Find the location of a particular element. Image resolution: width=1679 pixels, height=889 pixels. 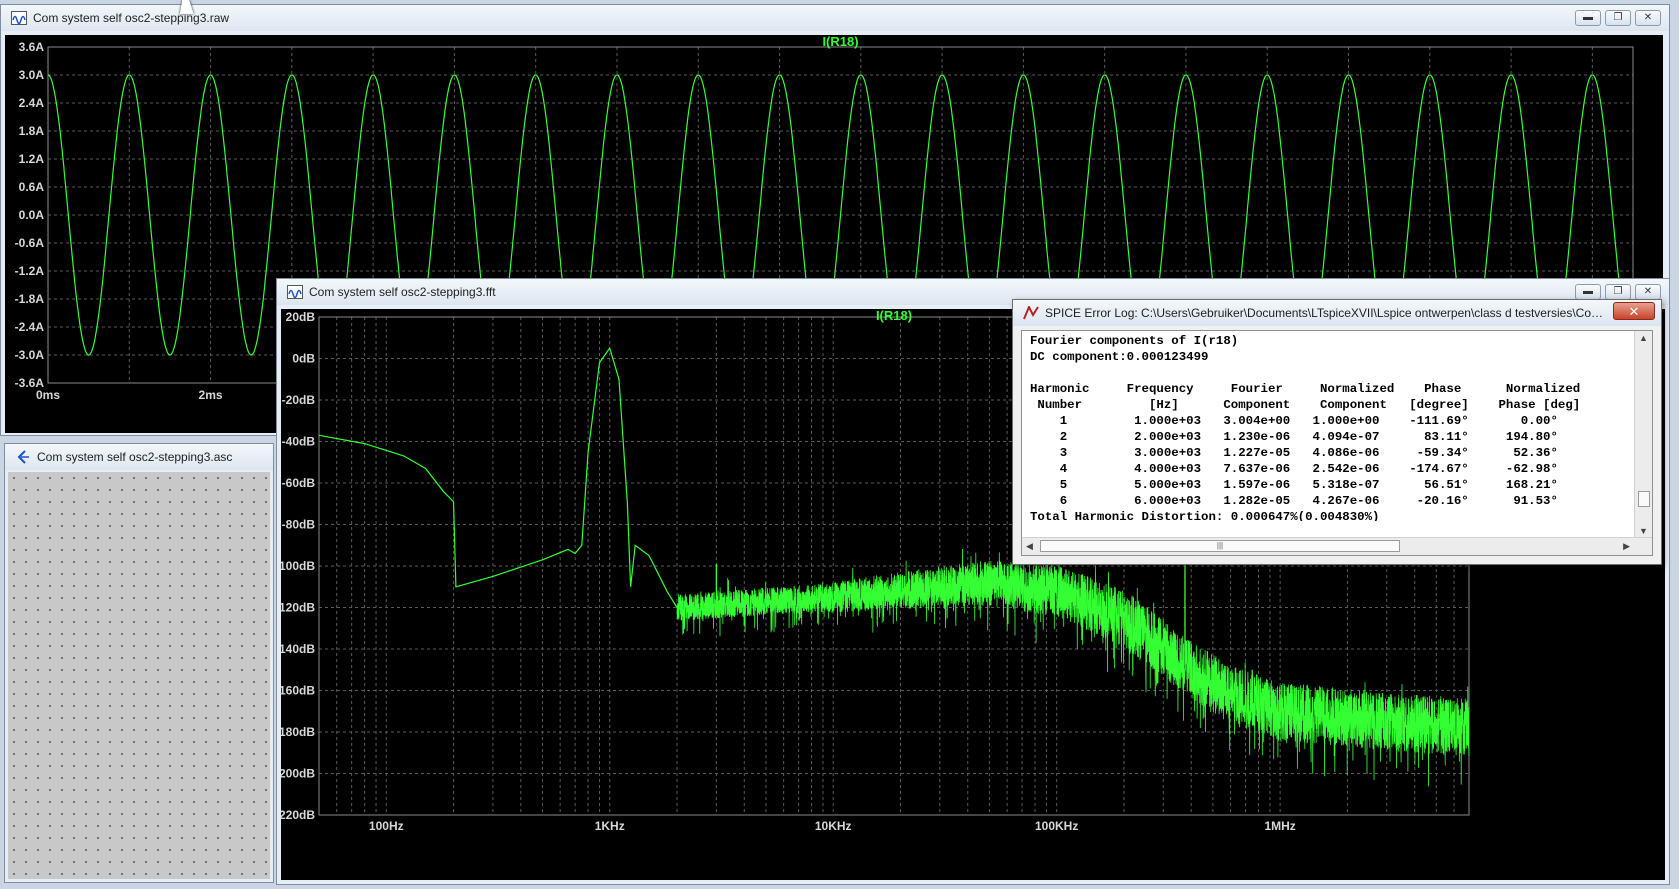

y-tick-label: -40dB is located at coordinates (299, 442).